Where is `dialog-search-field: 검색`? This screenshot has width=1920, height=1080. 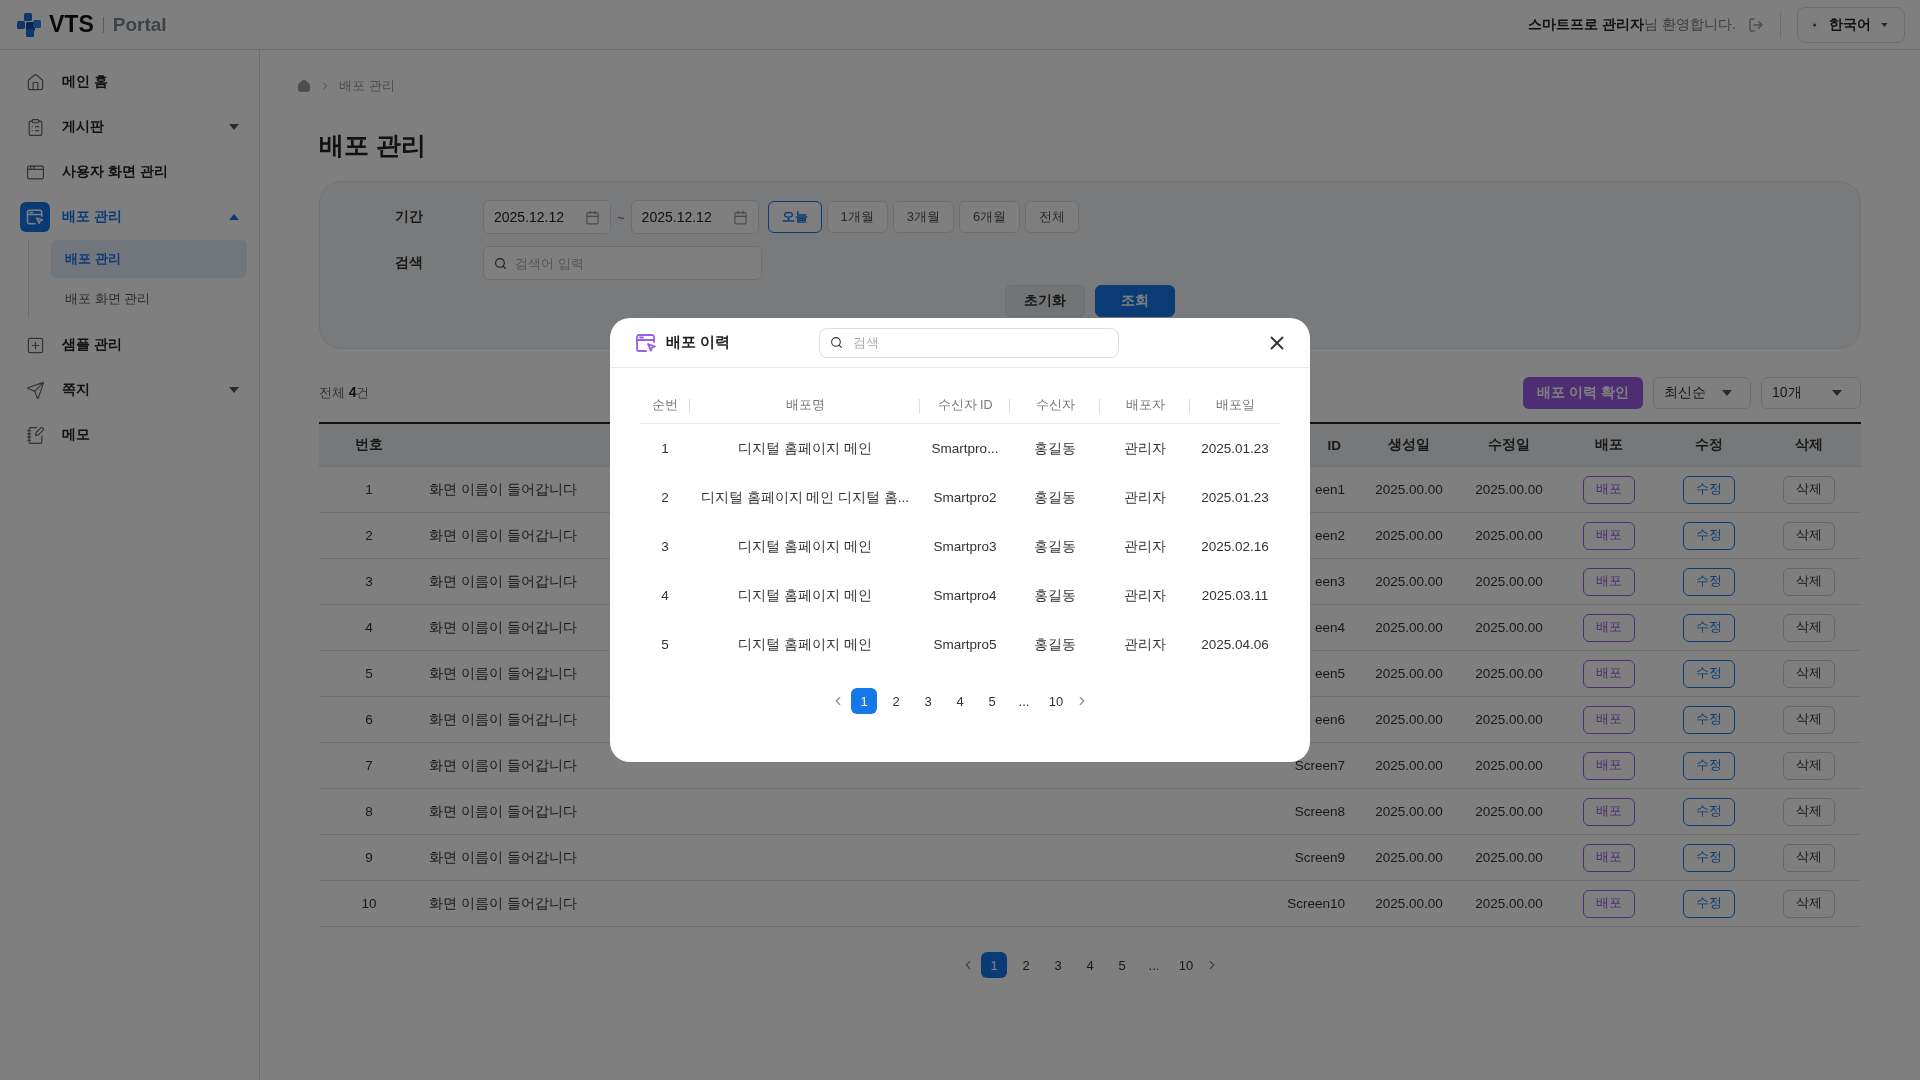
dialog-search-field: 검색 is located at coordinates (969, 342).